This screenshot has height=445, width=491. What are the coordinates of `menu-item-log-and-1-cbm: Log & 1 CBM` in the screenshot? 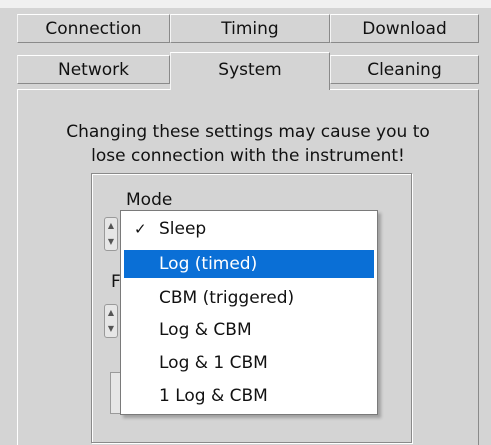 It's located at (249, 363).